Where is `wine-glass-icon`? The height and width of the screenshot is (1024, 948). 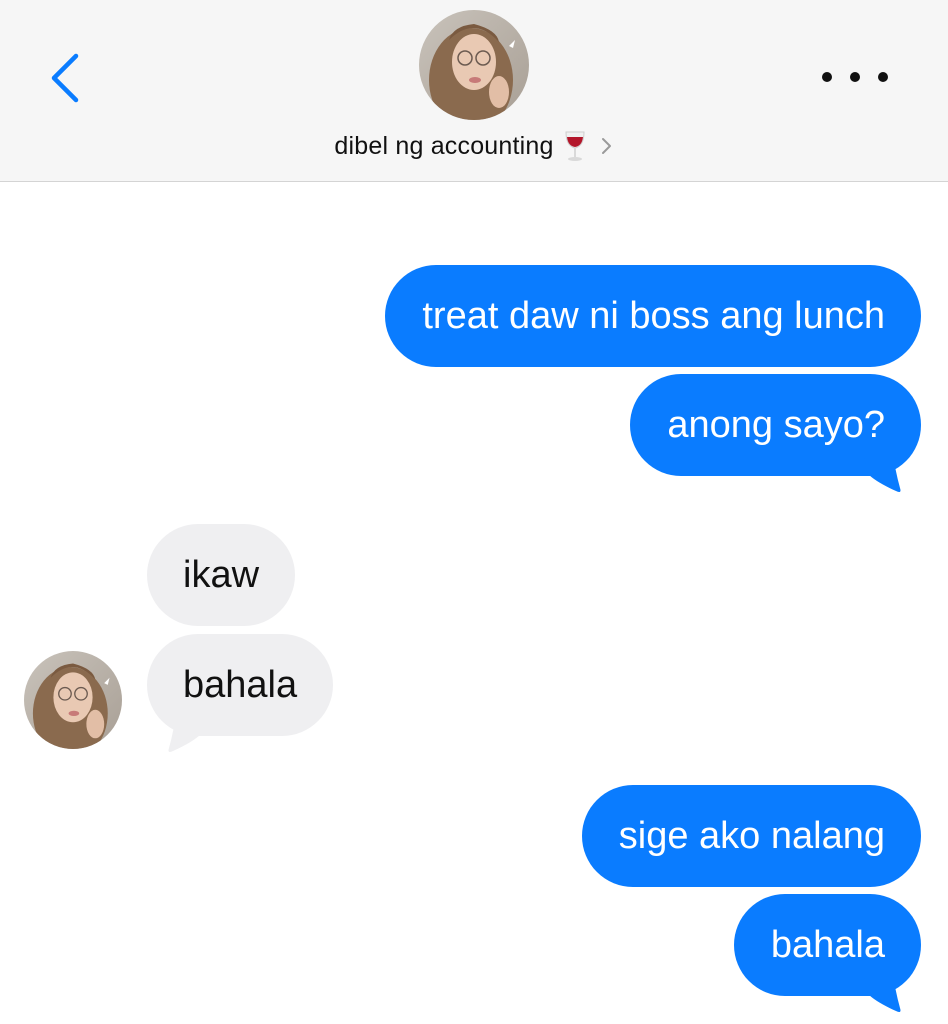
wine-glass-icon is located at coordinates (575, 146).